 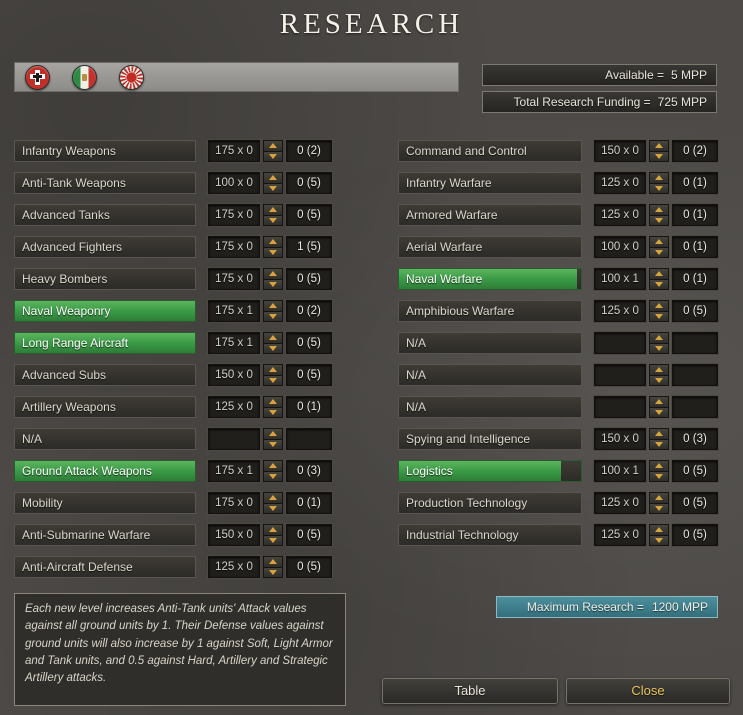 What do you see at coordinates (490, 215) in the screenshot?
I see `research-label-armored-warfare: Armored Warfare` at bounding box center [490, 215].